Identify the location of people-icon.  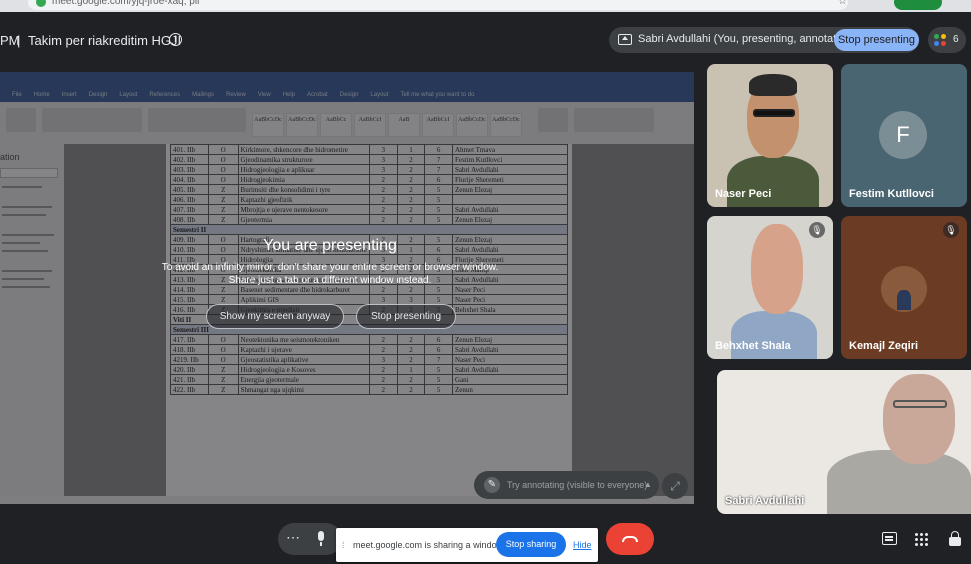
(941, 40).